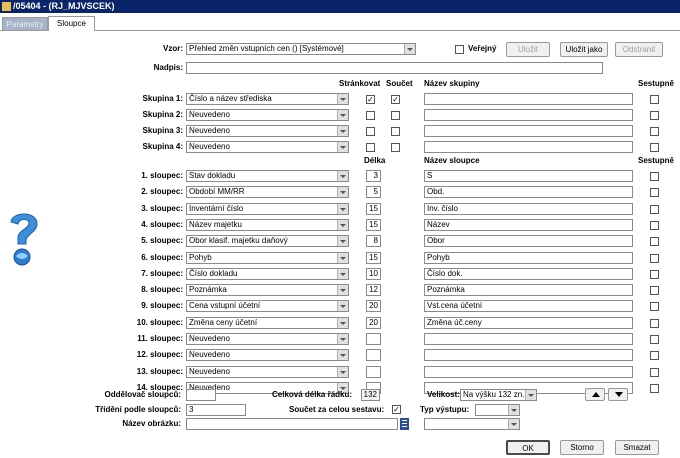  What do you see at coordinates (528, 49) in the screenshot?
I see `ulozit-button: Uložit` at bounding box center [528, 49].